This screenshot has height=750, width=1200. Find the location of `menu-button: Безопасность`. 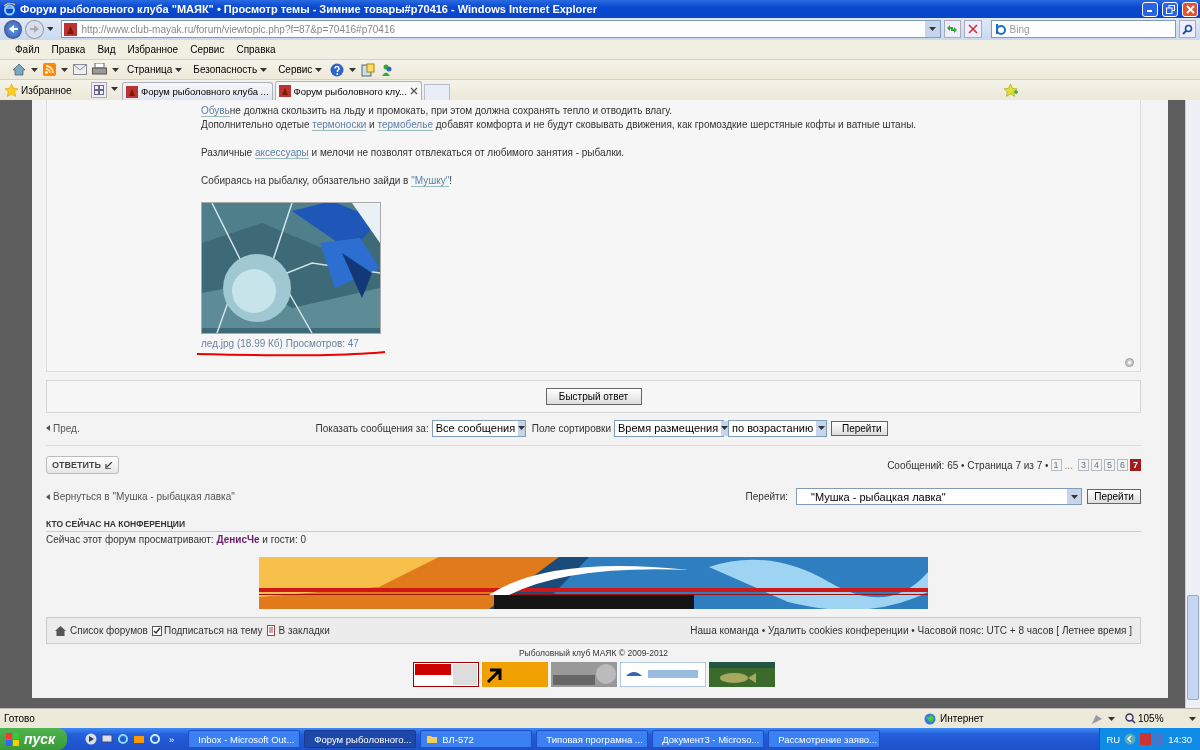

menu-button: Безопасность is located at coordinates (230, 69).